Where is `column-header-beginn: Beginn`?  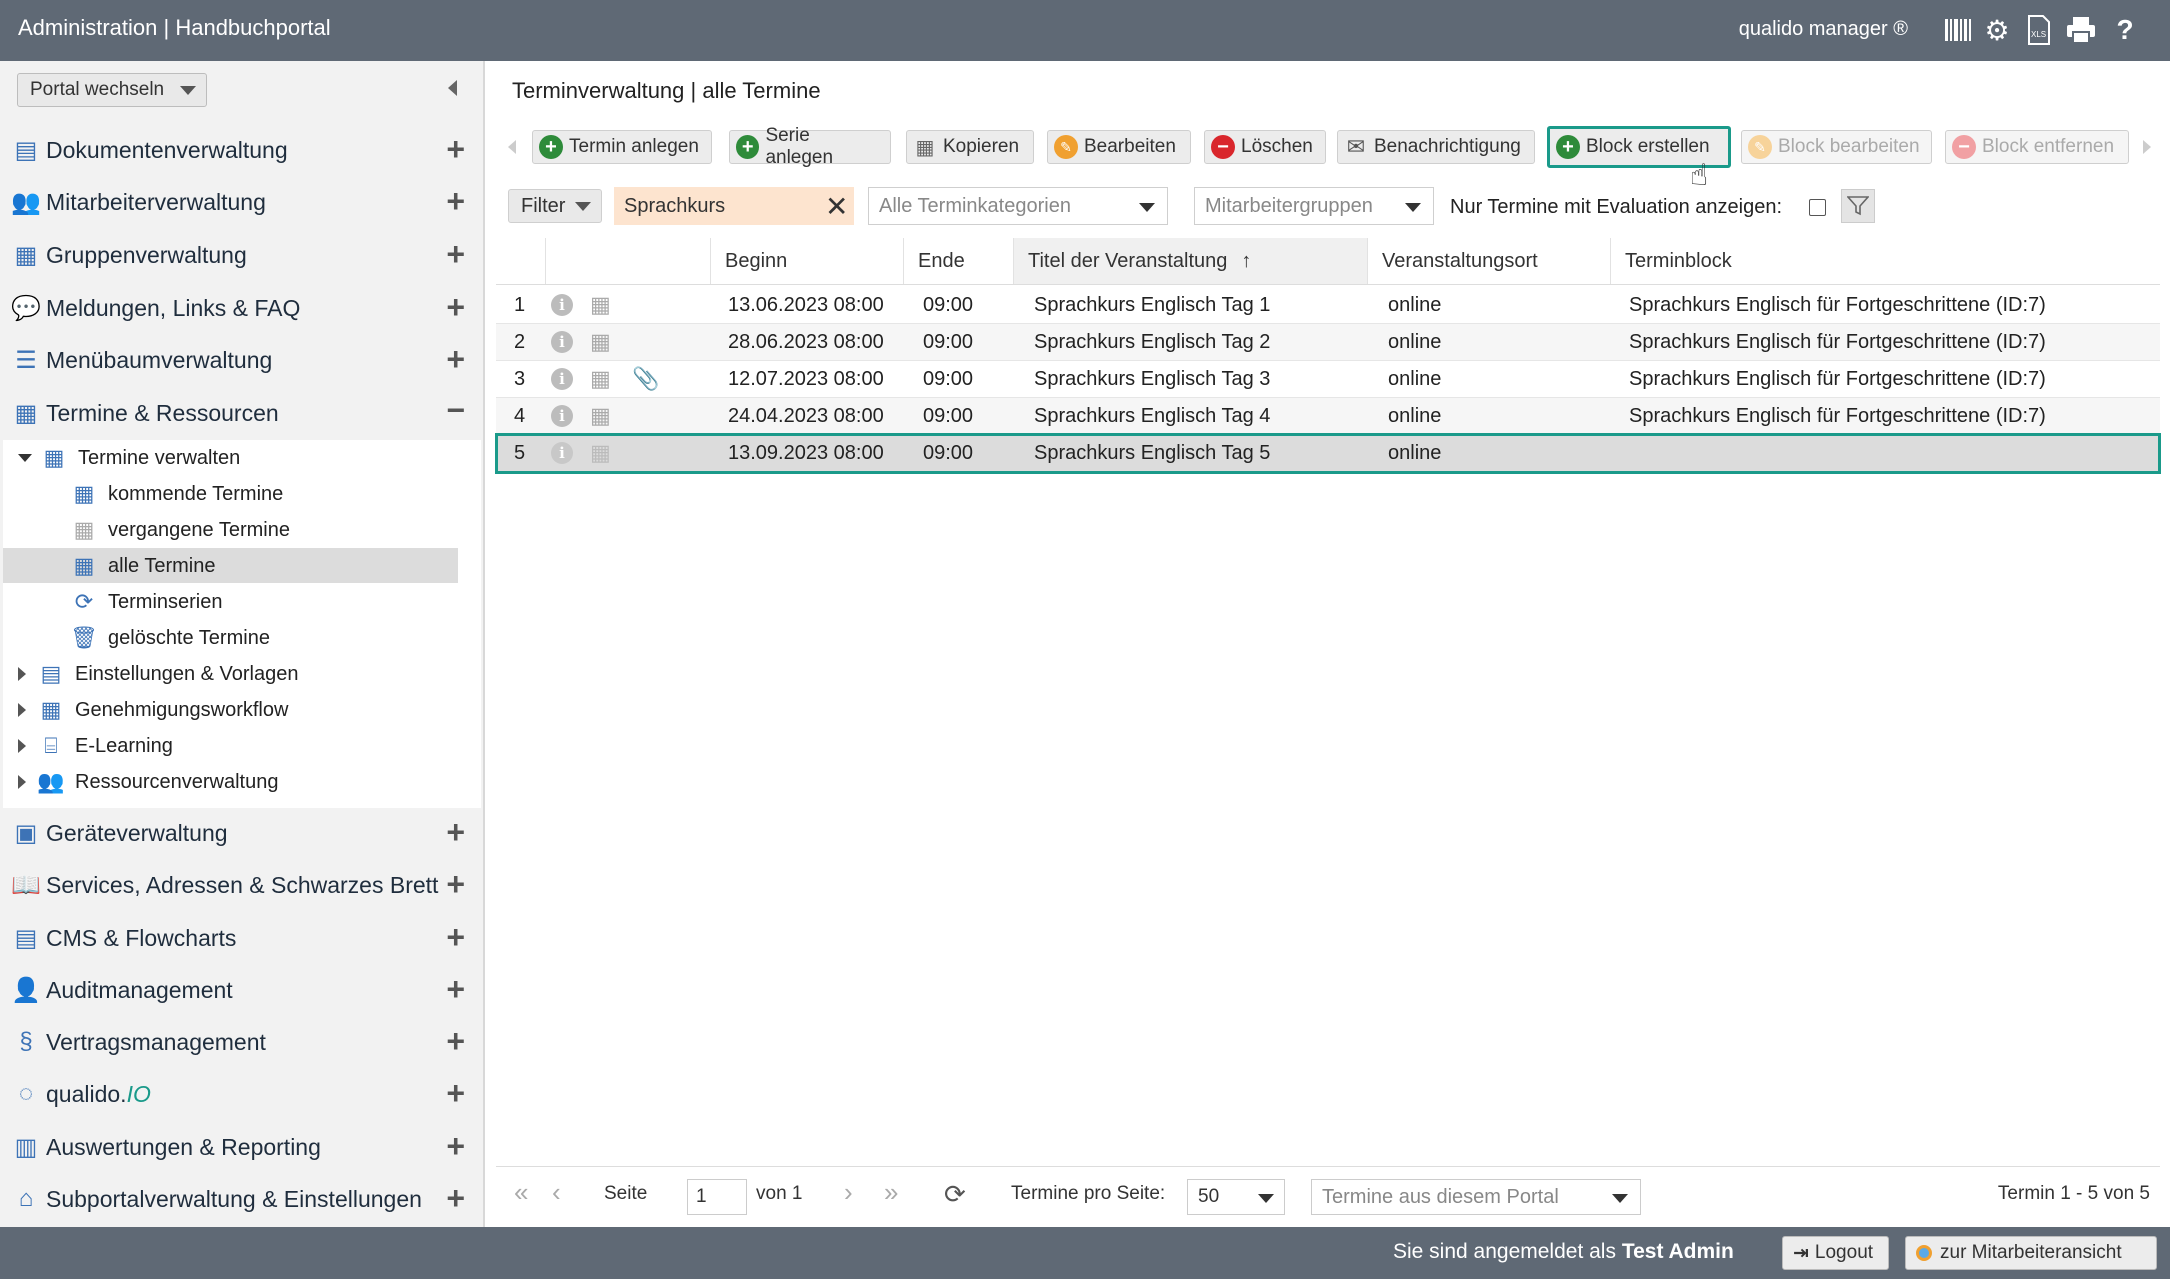 column-header-beginn: Beginn is located at coordinates (807, 261).